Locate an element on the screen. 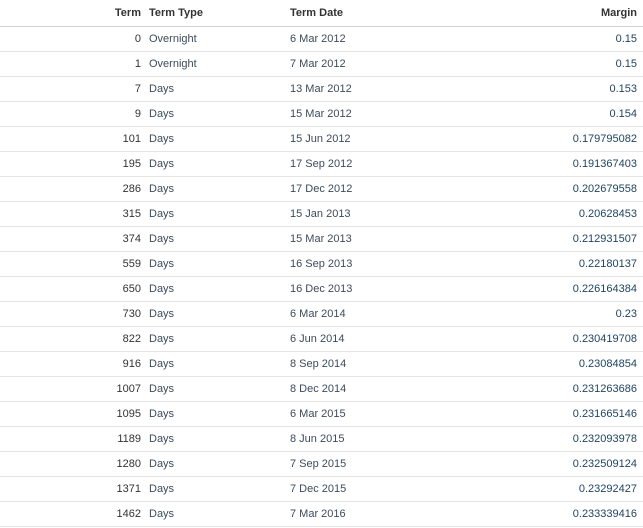  cell-margin: 0.23292427 is located at coordinates (607, 489).